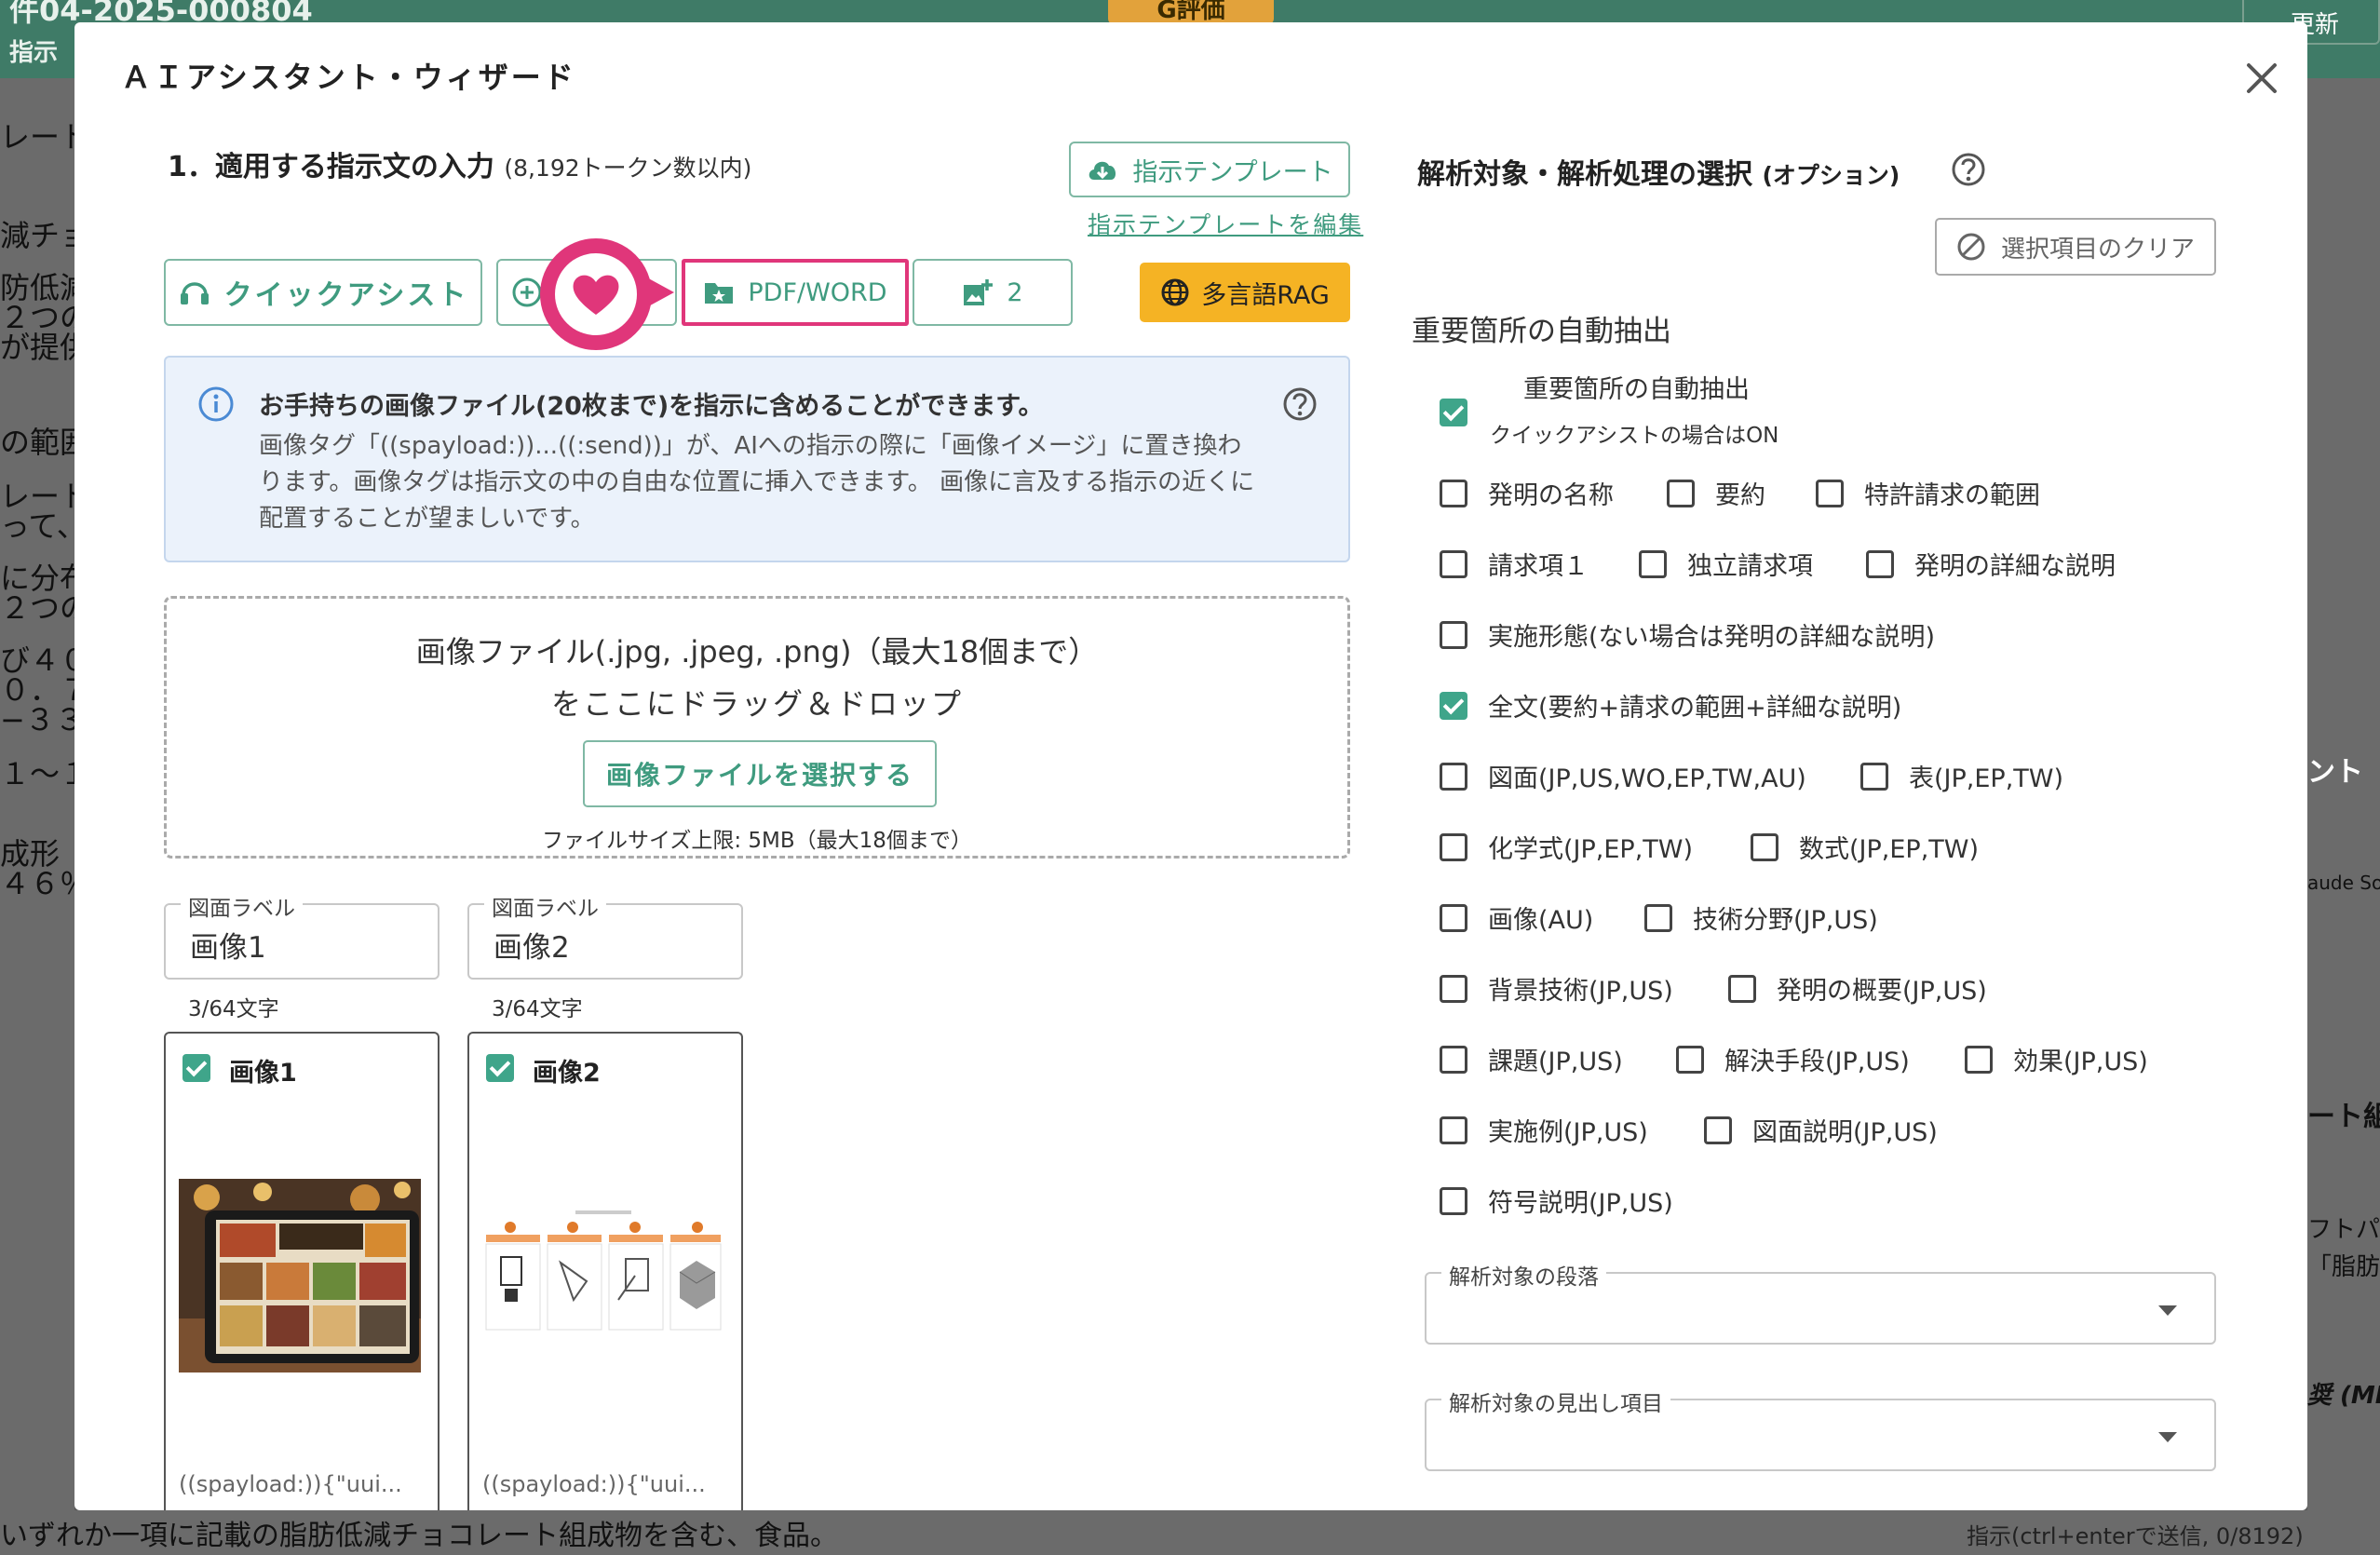 The height and width of the screenshot is (1555, 2380). Describe the element at coordinates (1636, 389) in the screenshot. I see `auto-extract-label: 重要箇所の自動抽出` at that location.